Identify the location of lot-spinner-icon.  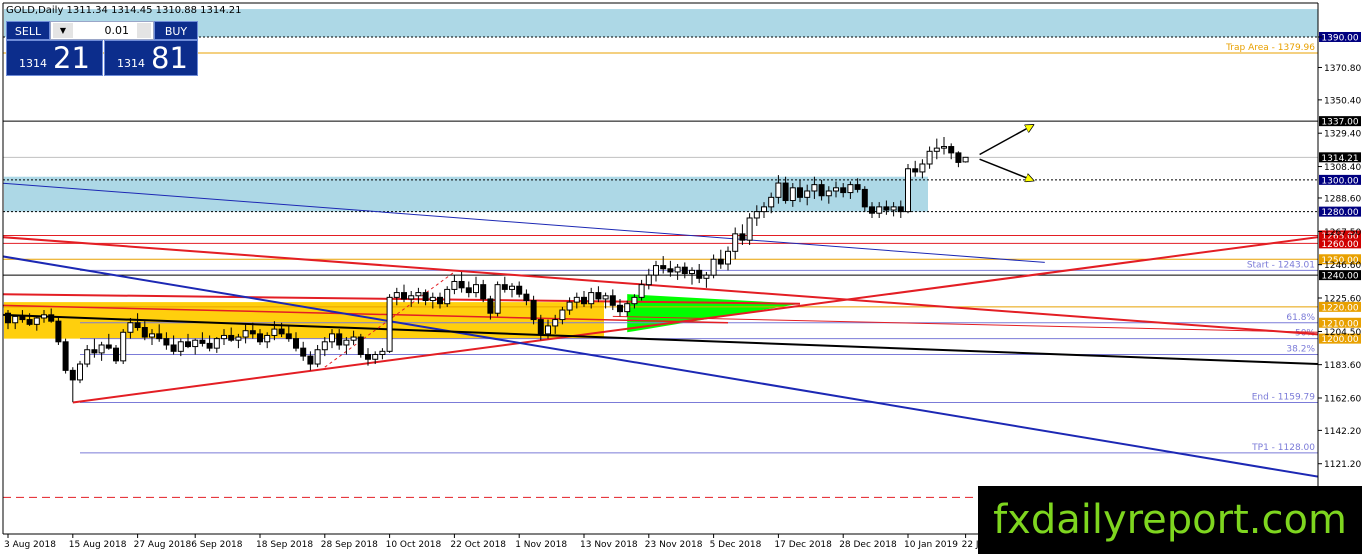
(144, 30).